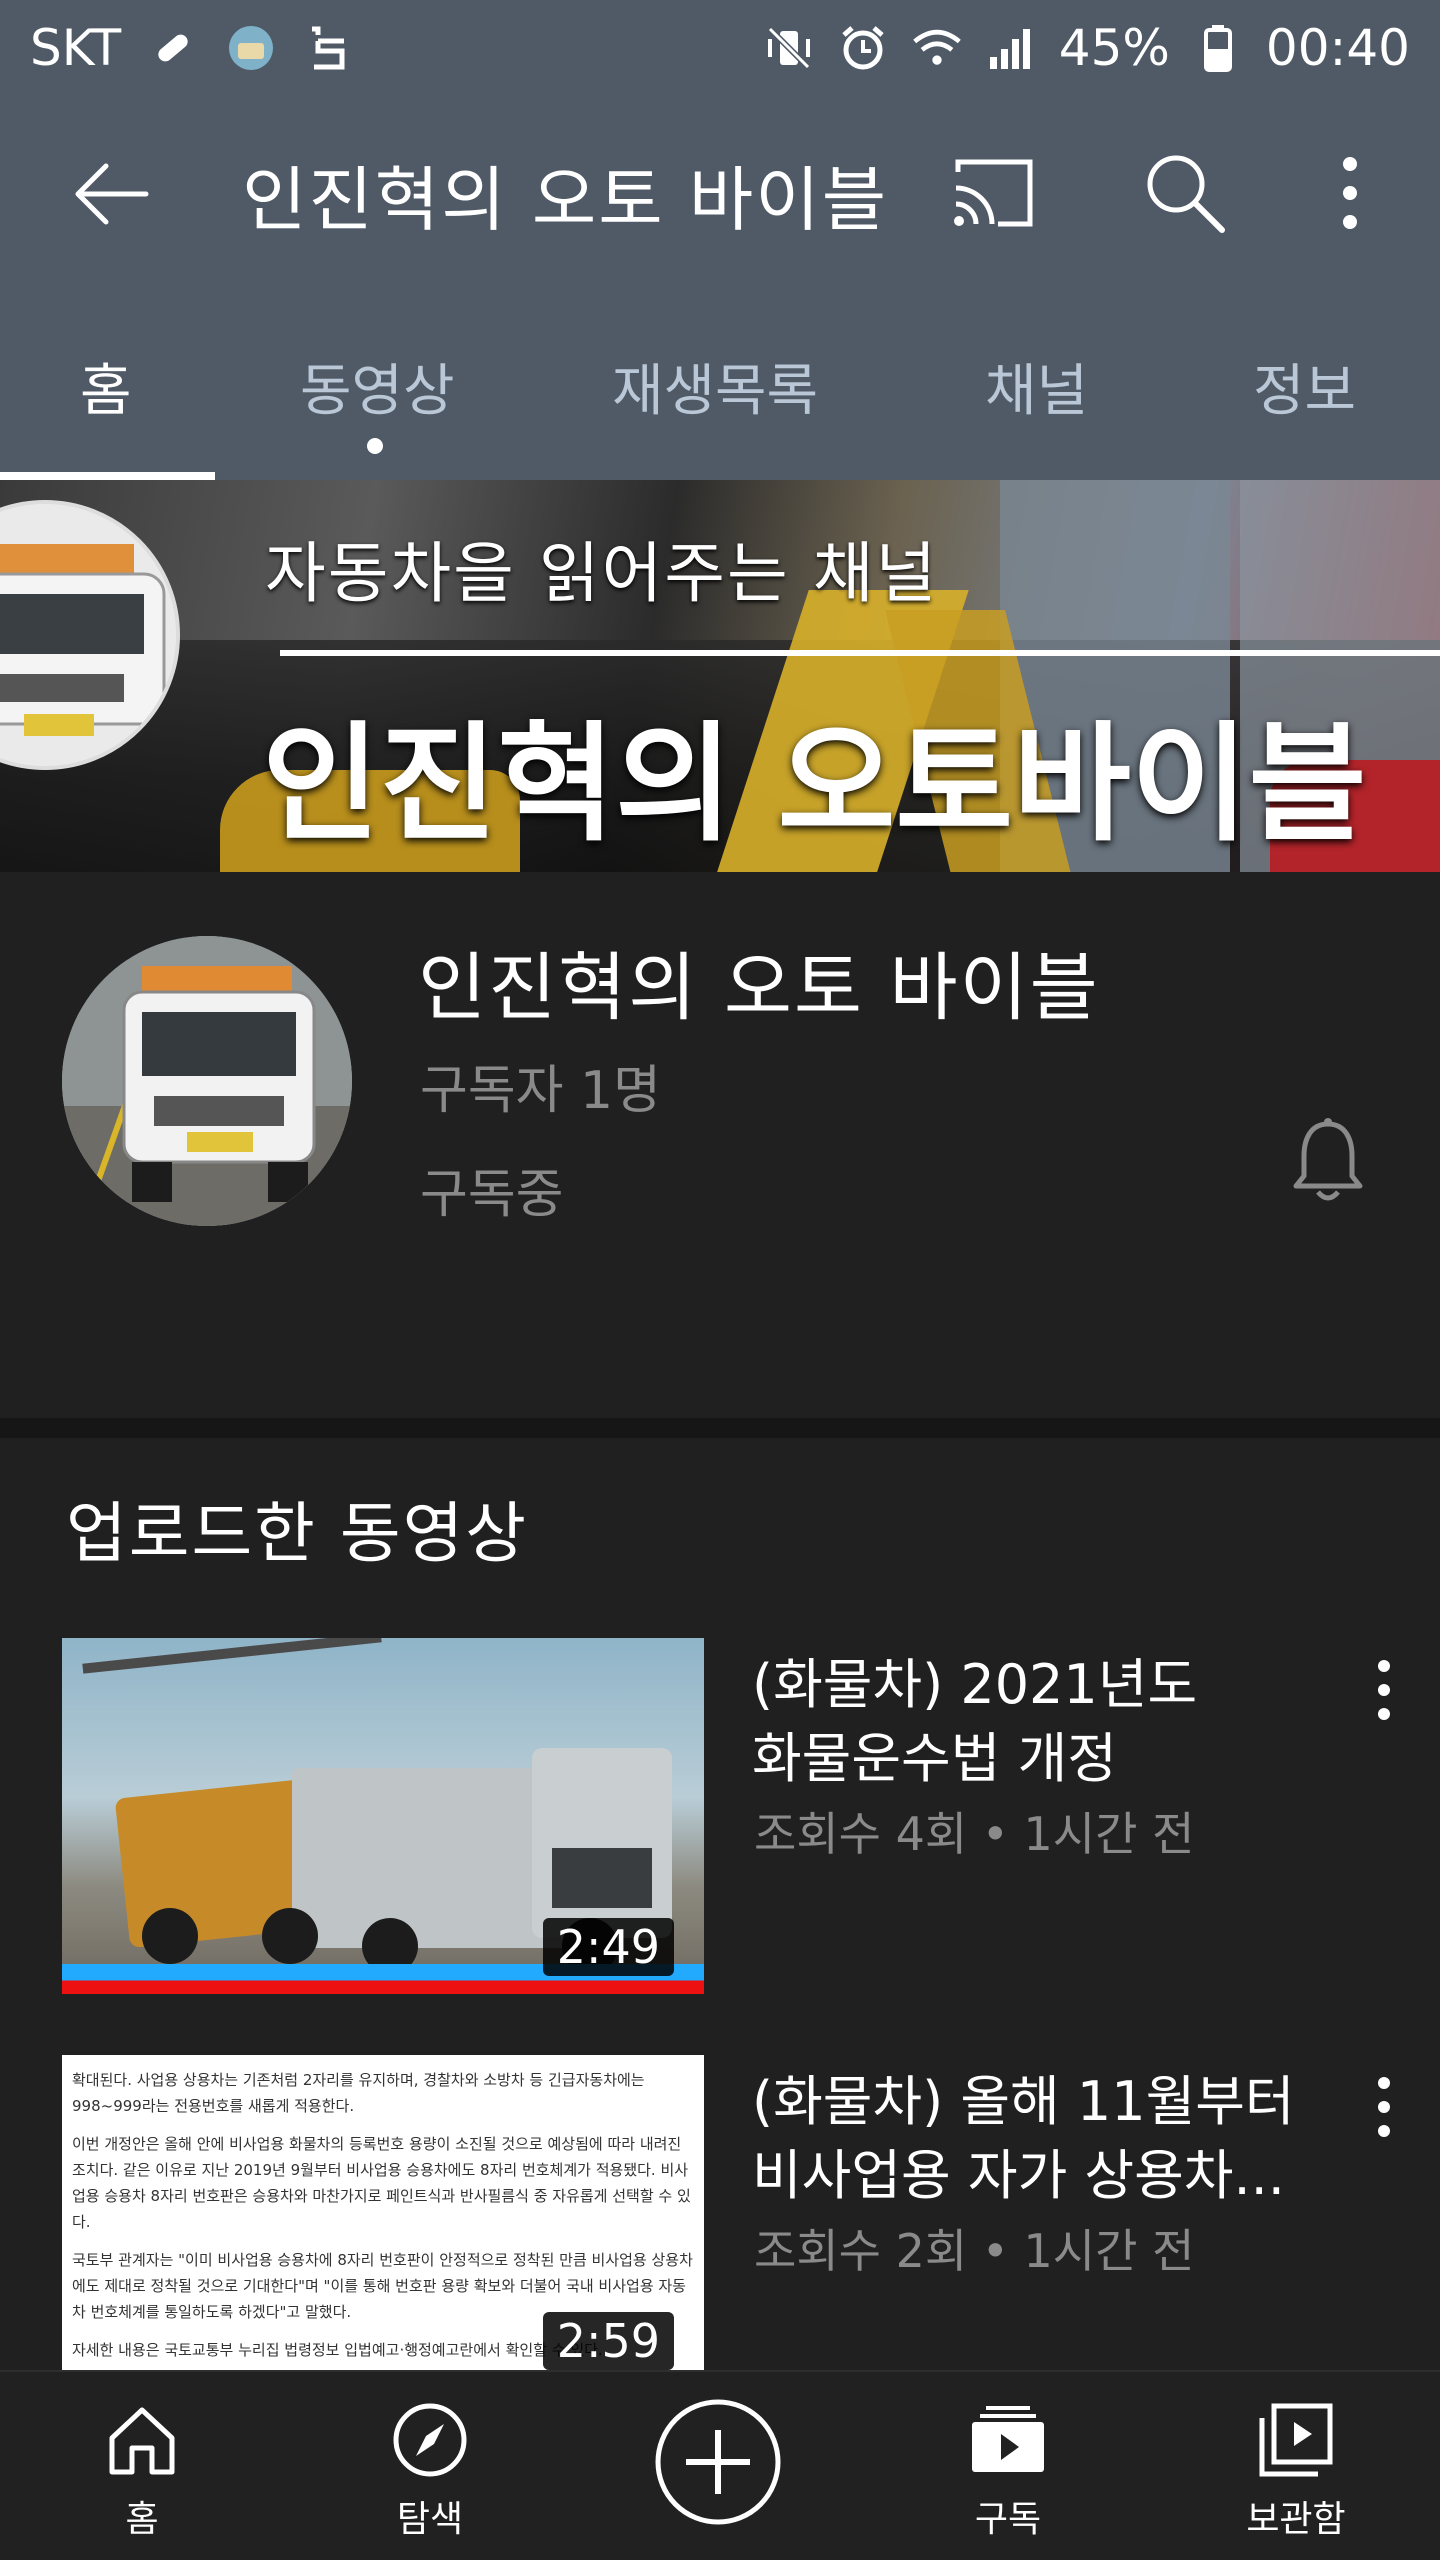  Describe the element at coordinates (1350, 193) in the screenshot. I see `more-options-icon` at that location.